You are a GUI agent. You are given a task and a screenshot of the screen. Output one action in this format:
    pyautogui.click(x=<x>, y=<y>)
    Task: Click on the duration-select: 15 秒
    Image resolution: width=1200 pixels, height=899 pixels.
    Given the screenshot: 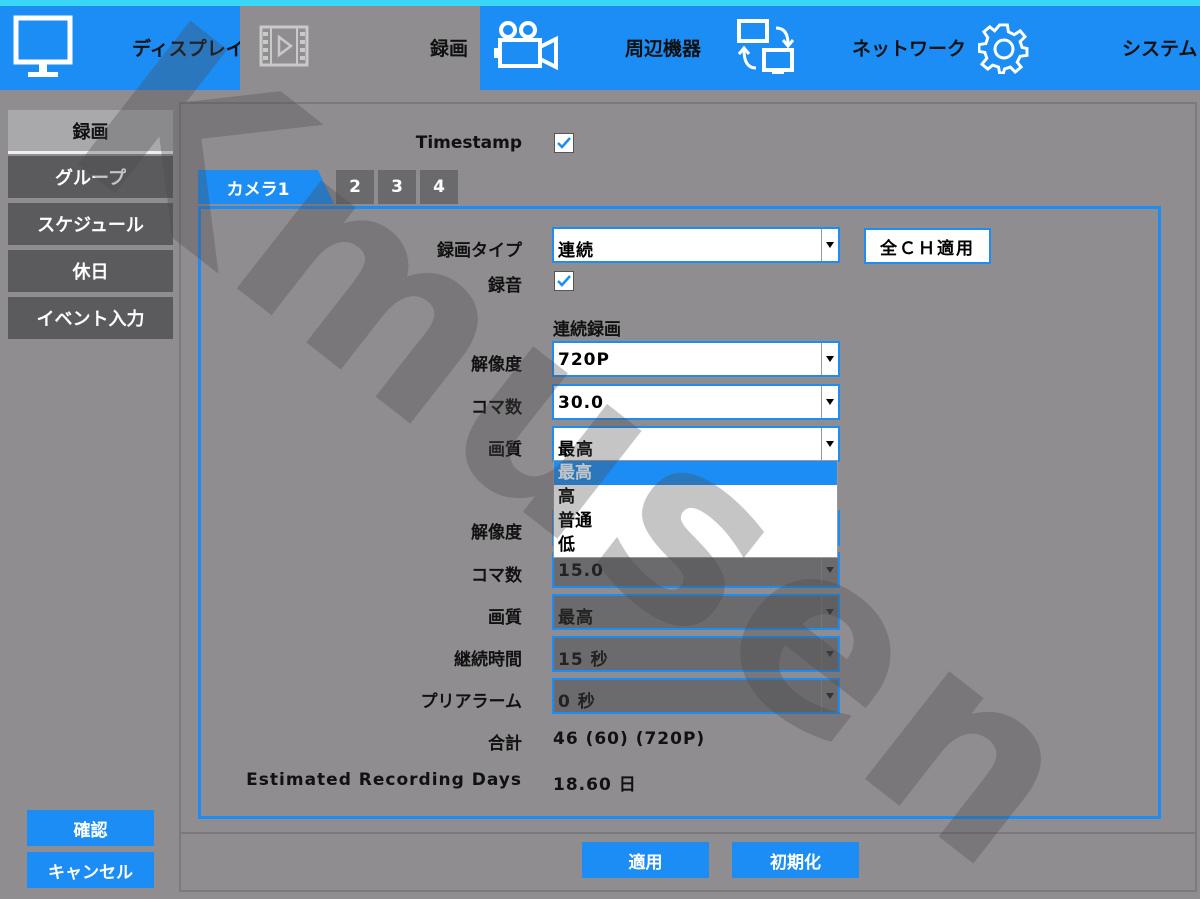 What is the action you would take?
    pyautogui.click(x=696, y=654)
    